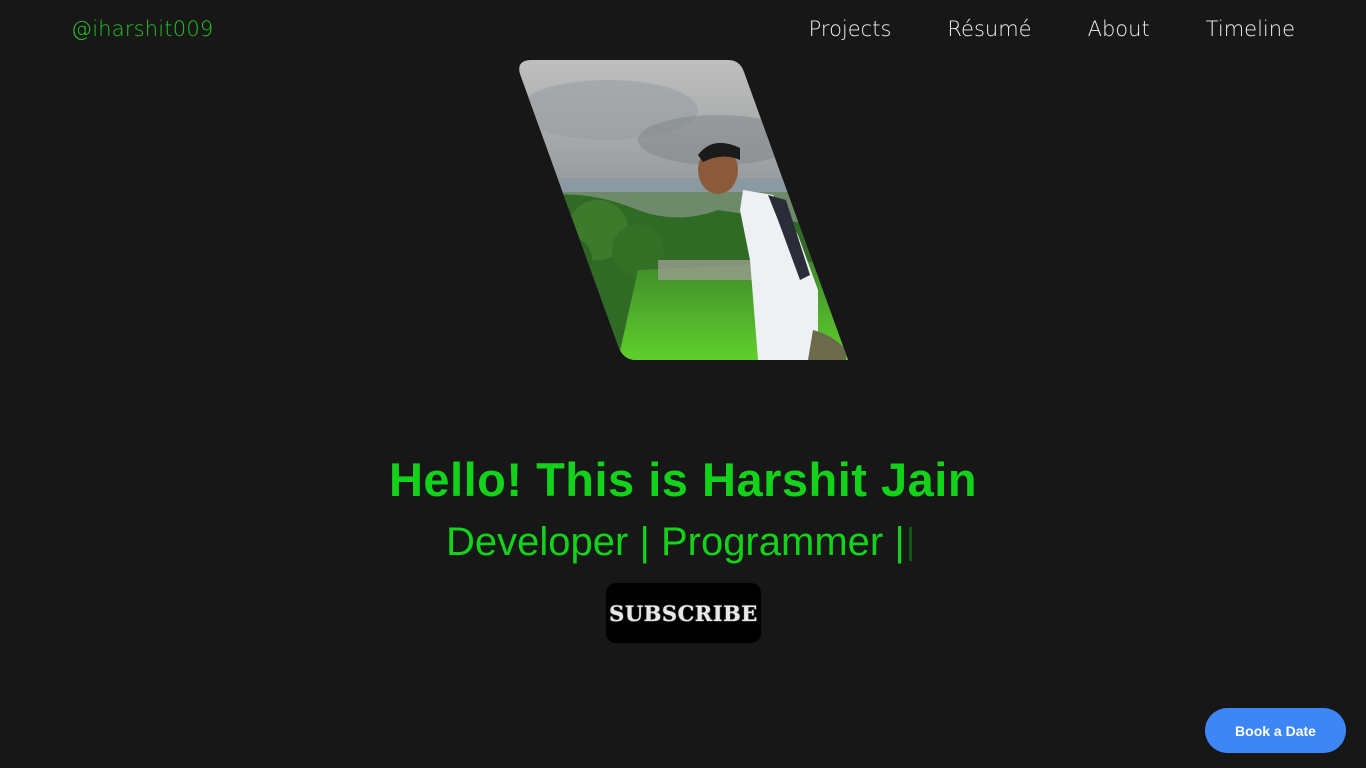 Image resolution: width=1366 pixels, height=768 pixels. Describe the element at coordinates (850, 29) in the screenshot. I see `nav-projects: Projects` at that location.